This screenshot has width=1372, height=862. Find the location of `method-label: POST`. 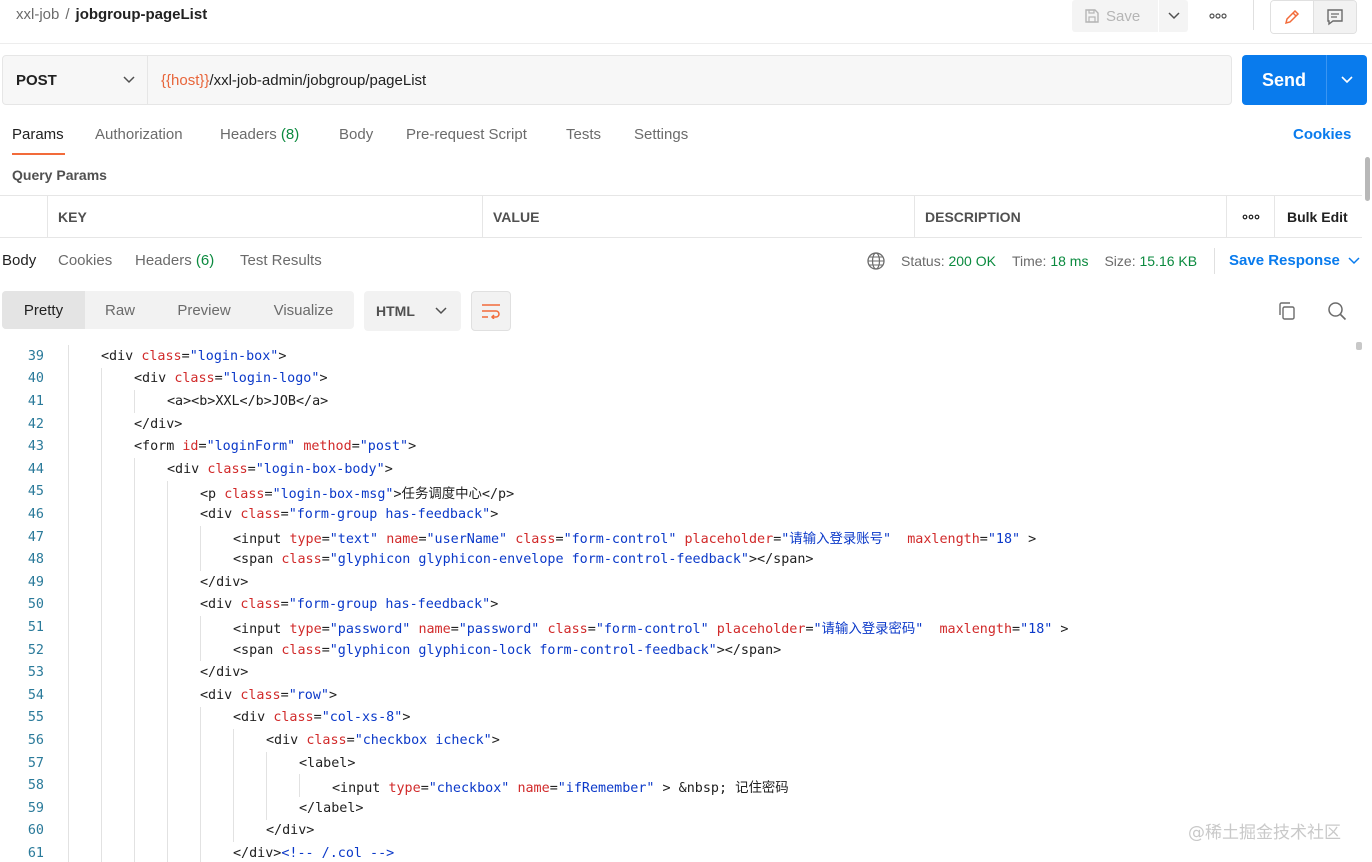

method-label: POST is located at coordinates (36, 80).